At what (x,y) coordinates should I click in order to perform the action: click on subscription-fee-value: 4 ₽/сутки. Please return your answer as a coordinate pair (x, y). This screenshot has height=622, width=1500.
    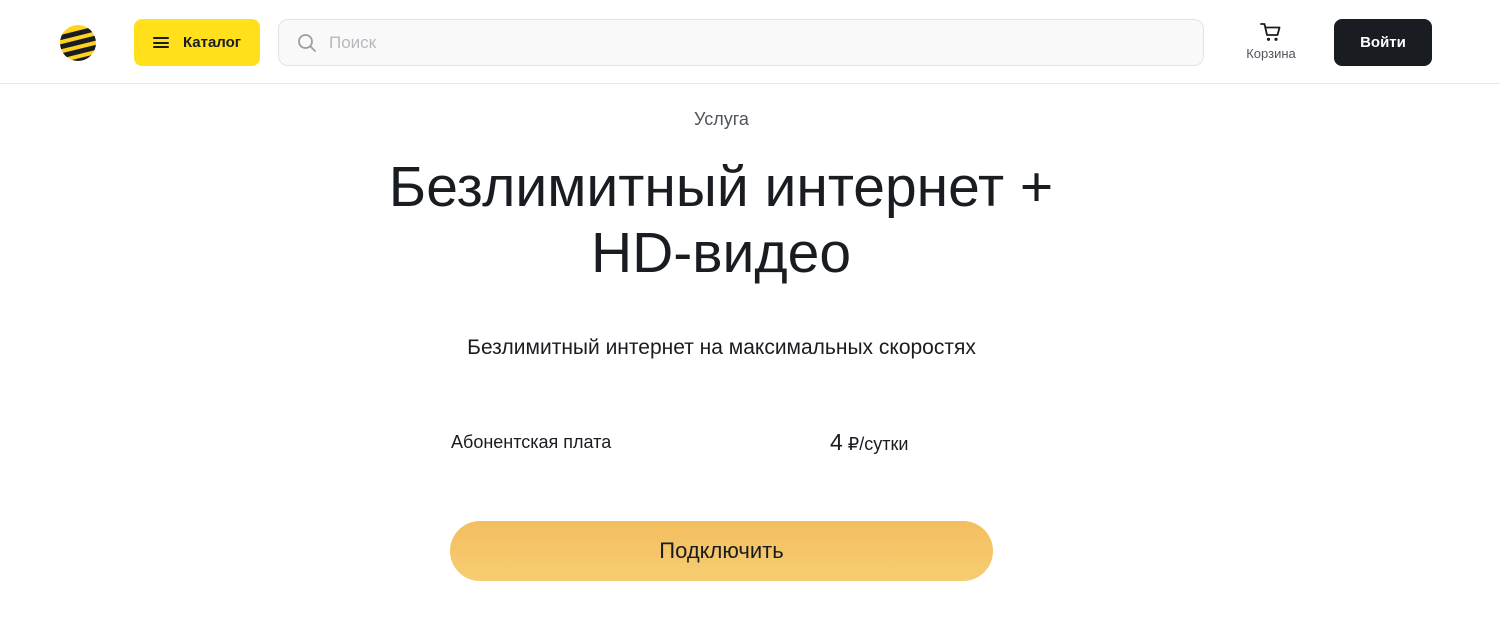
    Looking at the image, I should click on (869, 442).